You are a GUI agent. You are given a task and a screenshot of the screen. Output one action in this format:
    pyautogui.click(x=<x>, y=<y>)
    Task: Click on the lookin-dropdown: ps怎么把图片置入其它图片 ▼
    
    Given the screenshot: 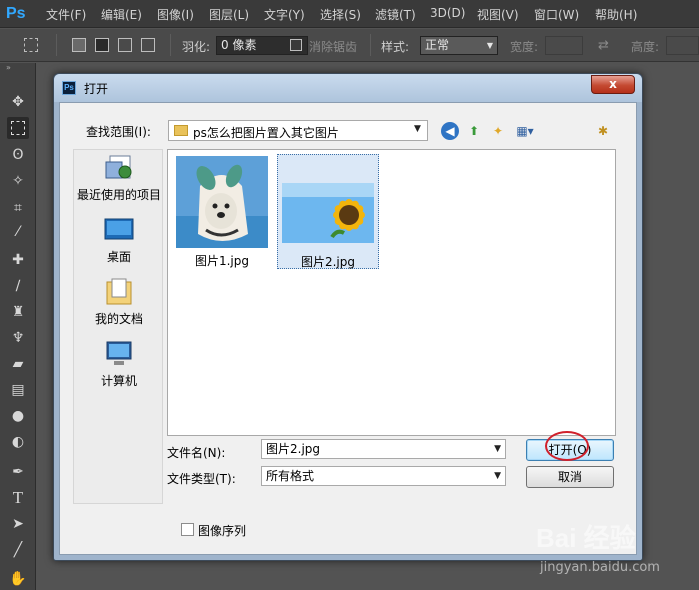 What is the action you would take?
    pyautogui.click(x=298, y=130)
    